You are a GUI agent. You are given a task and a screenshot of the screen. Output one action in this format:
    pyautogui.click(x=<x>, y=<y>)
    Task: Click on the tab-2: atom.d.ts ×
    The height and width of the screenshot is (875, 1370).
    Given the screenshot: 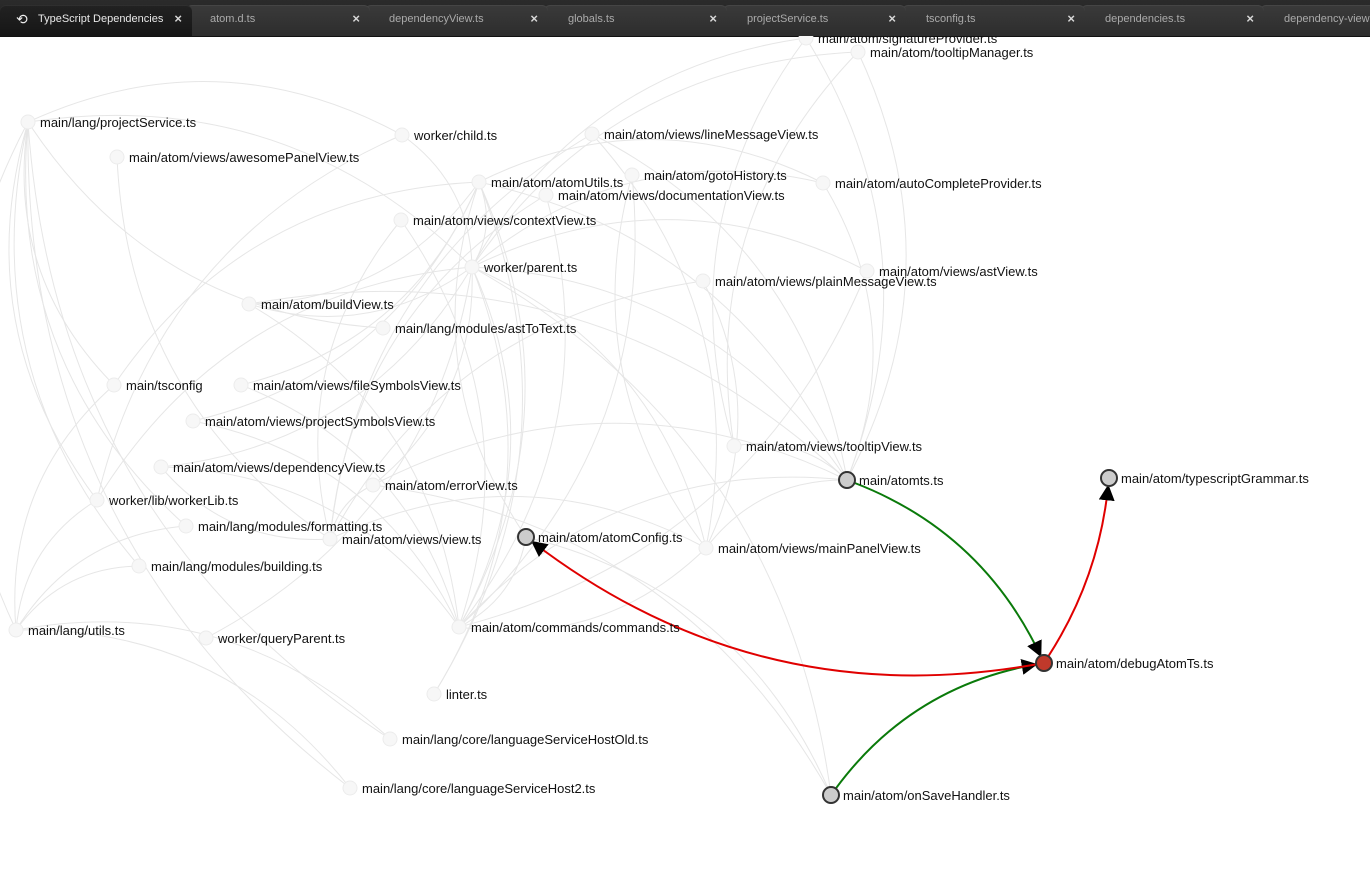 What is the action you would take?
    pyautogui.click(x=278, y=20)
    